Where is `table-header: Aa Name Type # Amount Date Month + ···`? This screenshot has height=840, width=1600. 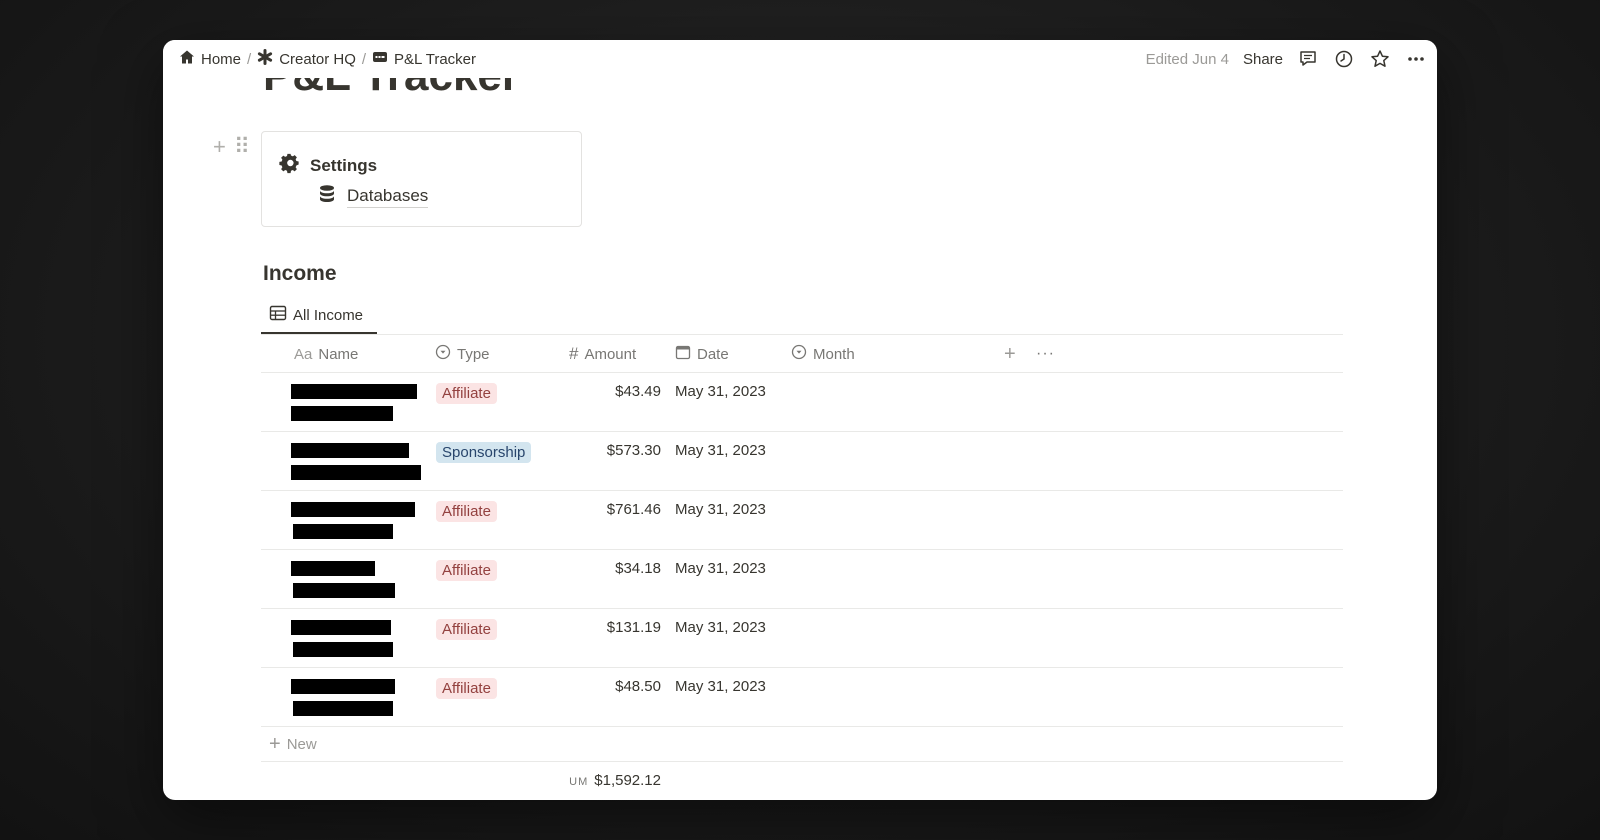 table-header: Aa Name Type # Amount Date Month + ··· is located at coordinates (802, 354).